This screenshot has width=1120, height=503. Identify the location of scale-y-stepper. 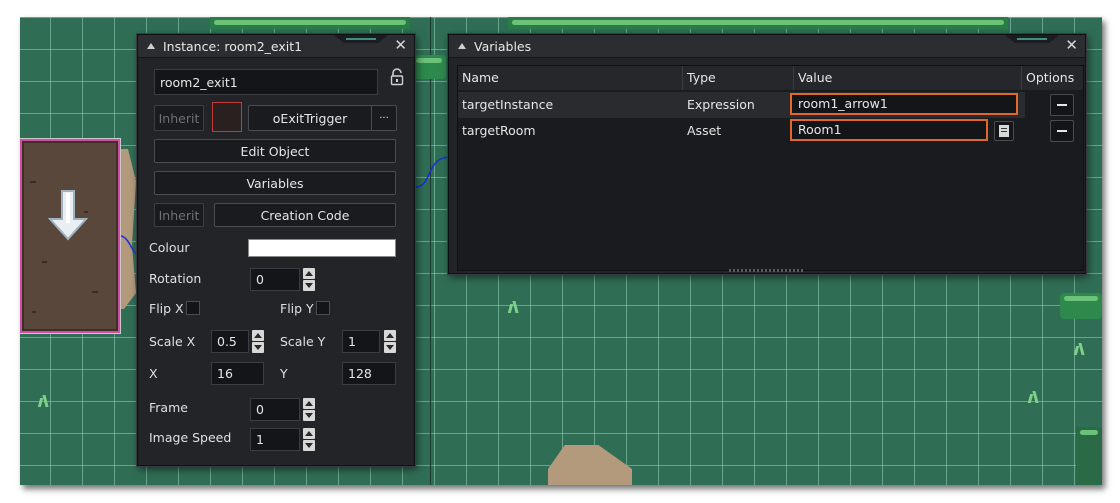
(390, 342).